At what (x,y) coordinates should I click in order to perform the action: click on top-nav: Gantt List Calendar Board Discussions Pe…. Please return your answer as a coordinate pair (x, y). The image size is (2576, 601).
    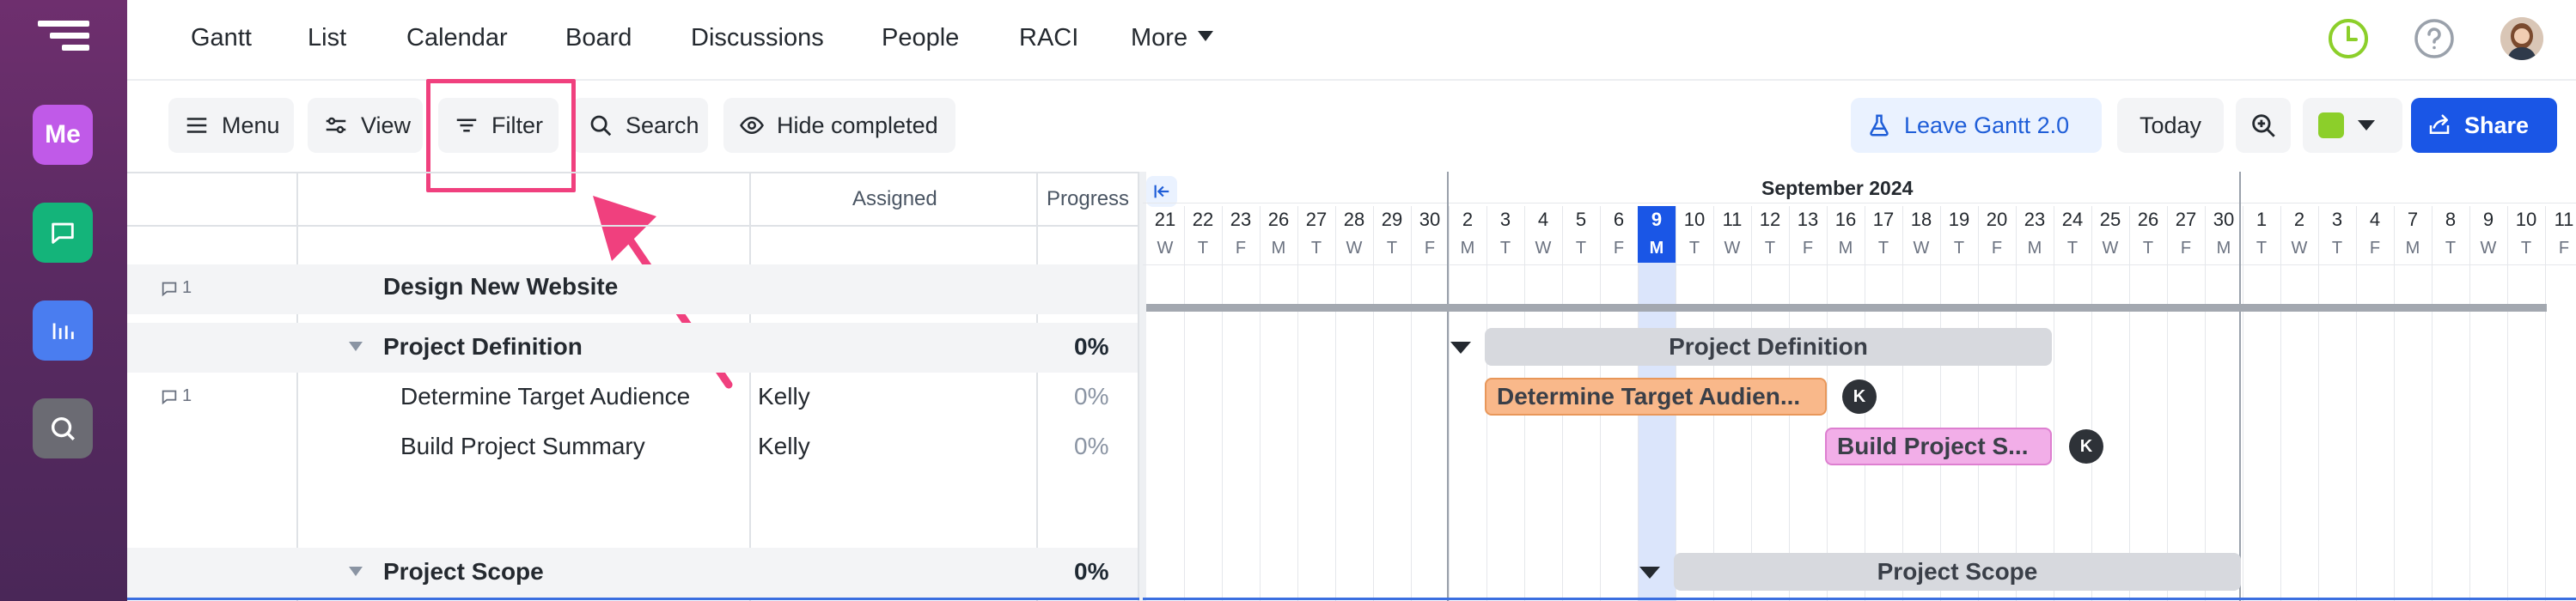
    Looking at the image, I should click on (1351, 41).